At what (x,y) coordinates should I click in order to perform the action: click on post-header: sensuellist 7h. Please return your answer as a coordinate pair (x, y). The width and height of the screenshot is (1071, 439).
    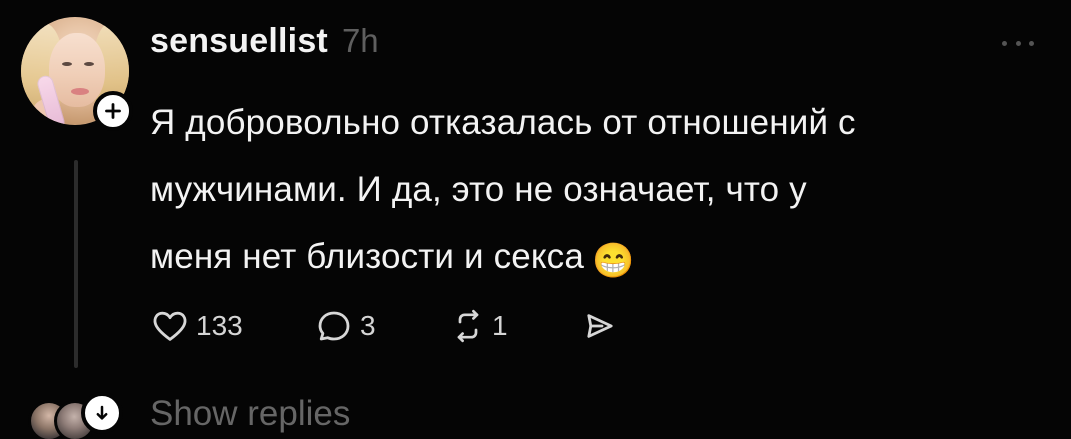
    Looking at the image, I should click on (264, 42).